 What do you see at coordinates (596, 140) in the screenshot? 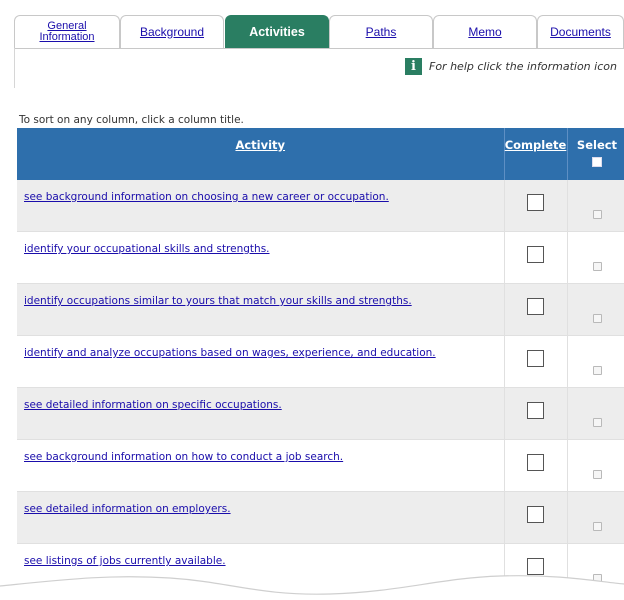
I see `select-header-label: Select` at bounding box center [596, 140].